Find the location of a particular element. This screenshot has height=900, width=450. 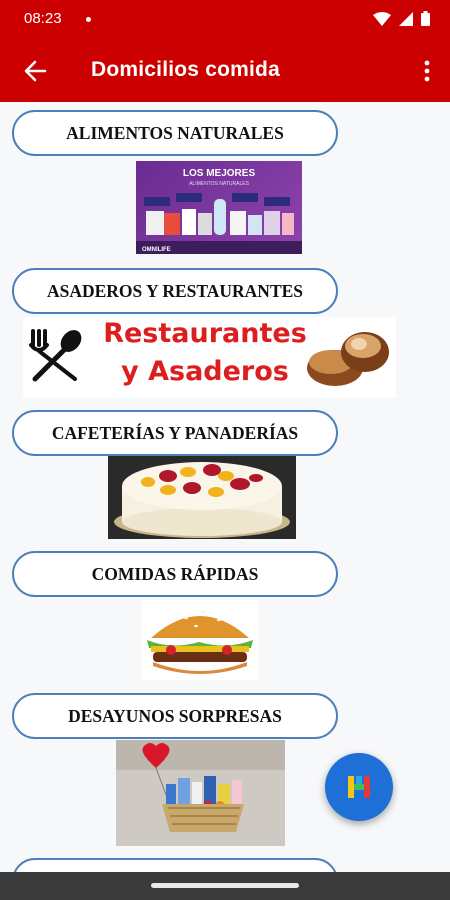

fork-spoon-icon is located at coordinates (55, 355).